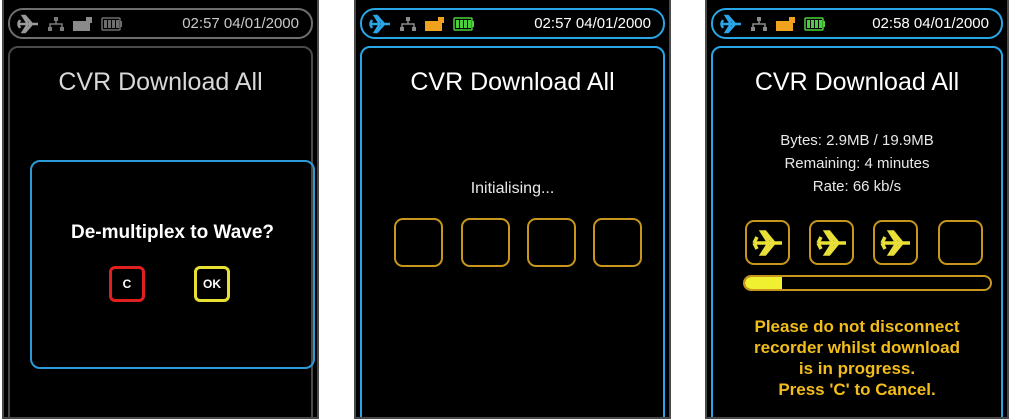 The width and height of the screenshot is (1011, 419). What do you see at coordinates (867, 283) in the screenshot?
I see `download-progress-bar` at bounding box center [867, 283].